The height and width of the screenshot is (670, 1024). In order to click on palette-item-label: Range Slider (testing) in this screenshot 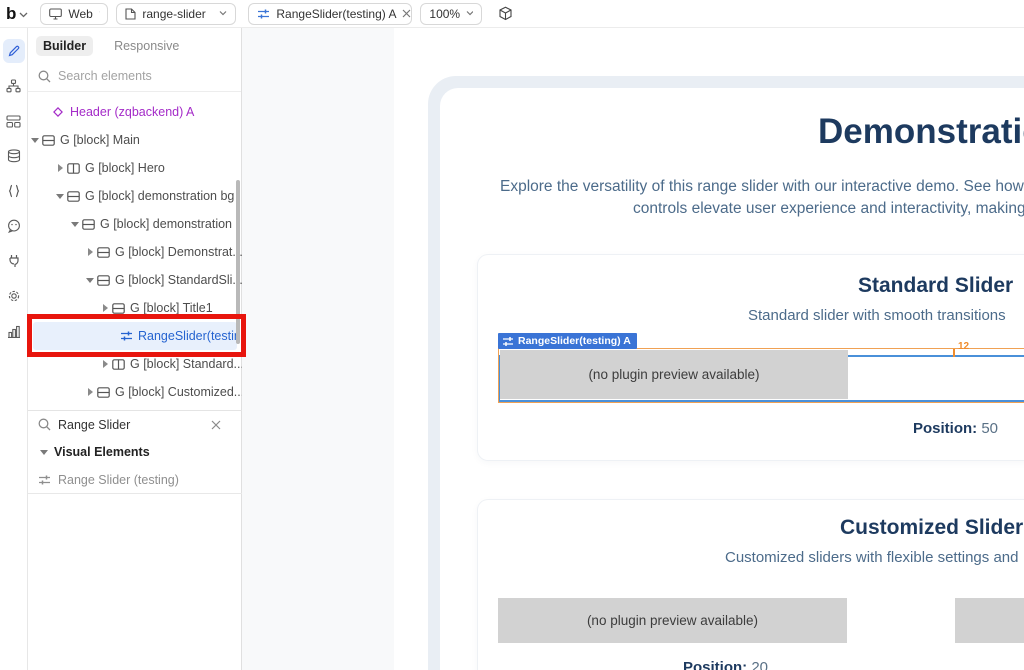, I will do `click(118, 479)`.